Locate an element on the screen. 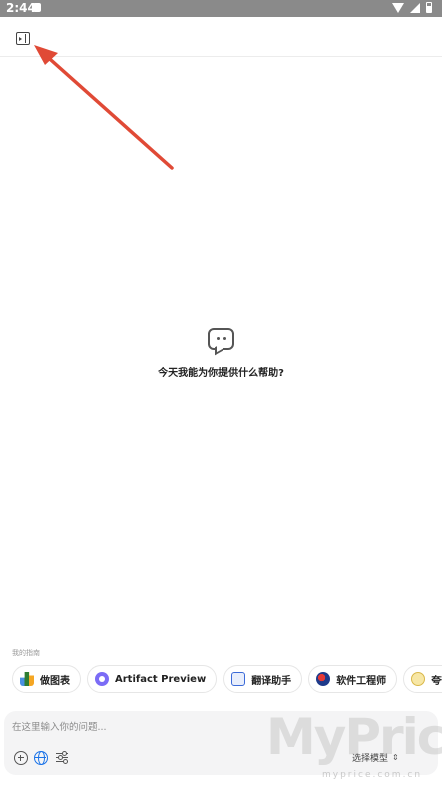 Image resolution: width=442 pixels, height=786 pixels. shortcut-chip-chart: 做图表 is located at coordinates (46, 679).